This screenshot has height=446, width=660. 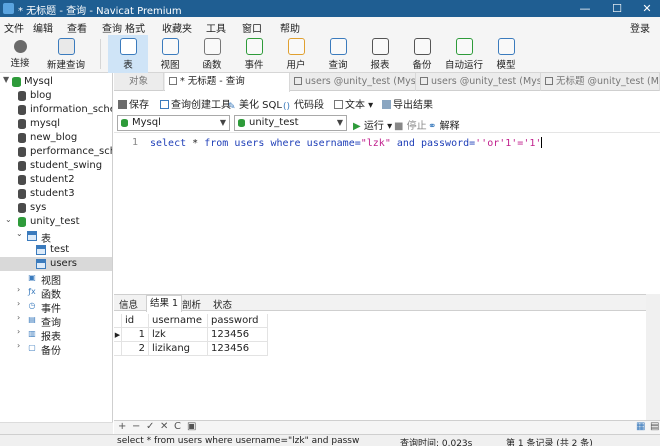 What do you see at coordinates (640, 27) in the screenshot?
I see `login-link: 登录` at bounding box center [640, 27].